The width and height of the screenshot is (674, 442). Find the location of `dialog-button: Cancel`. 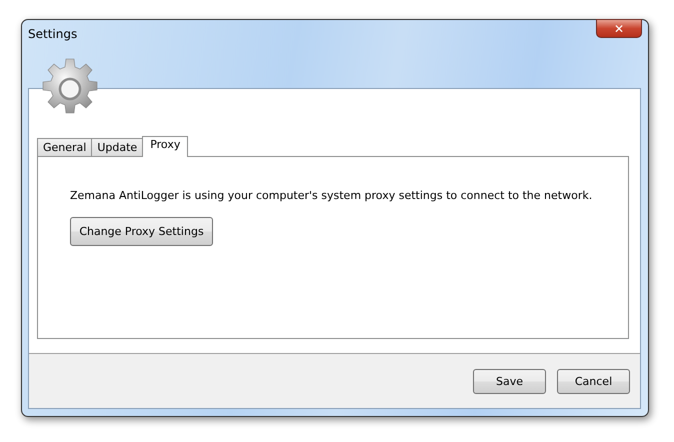

dialog-button: Cancel is located at coordinates (593, 381).